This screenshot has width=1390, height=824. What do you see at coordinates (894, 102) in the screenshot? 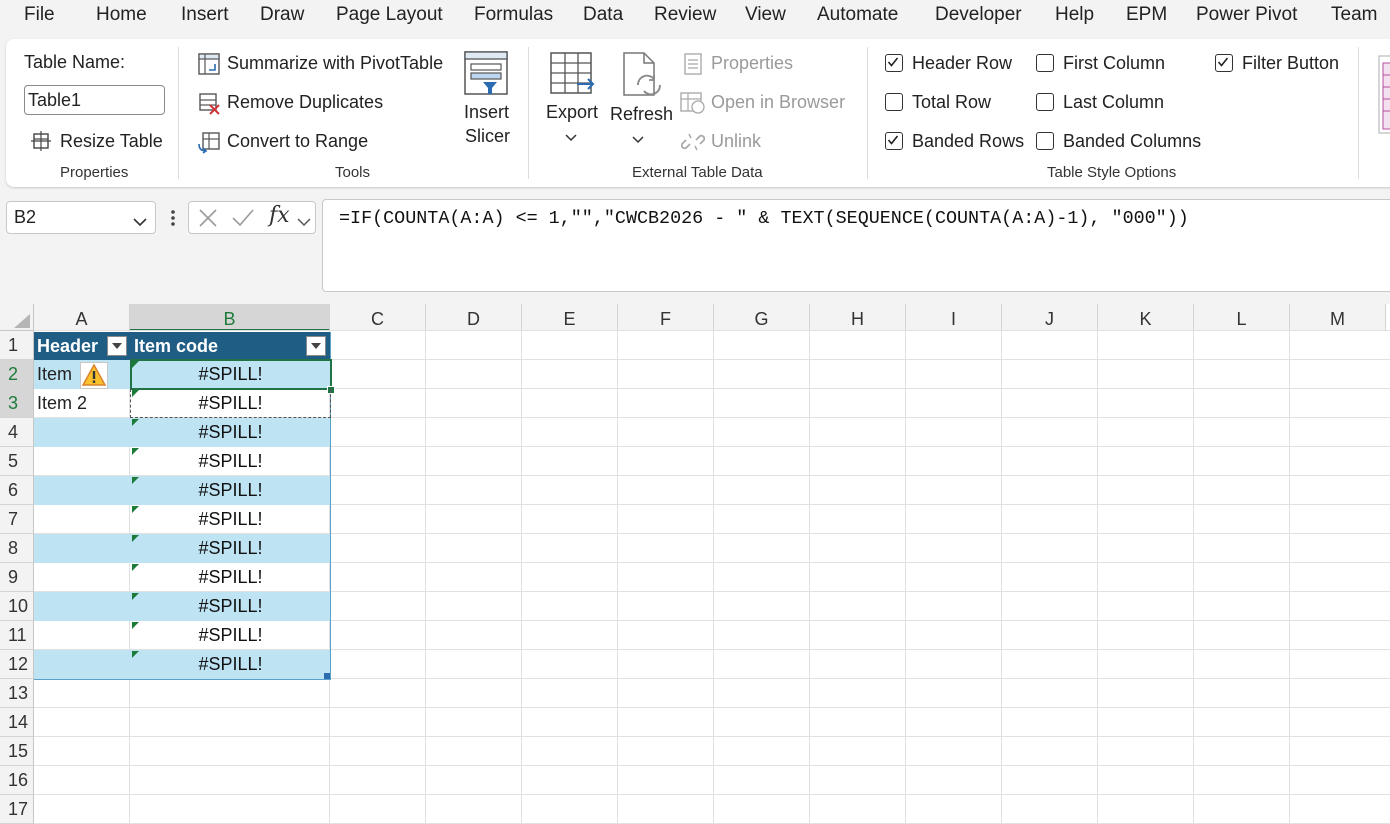
I see `total-row-checkbox` at bounding box center [894, 102].